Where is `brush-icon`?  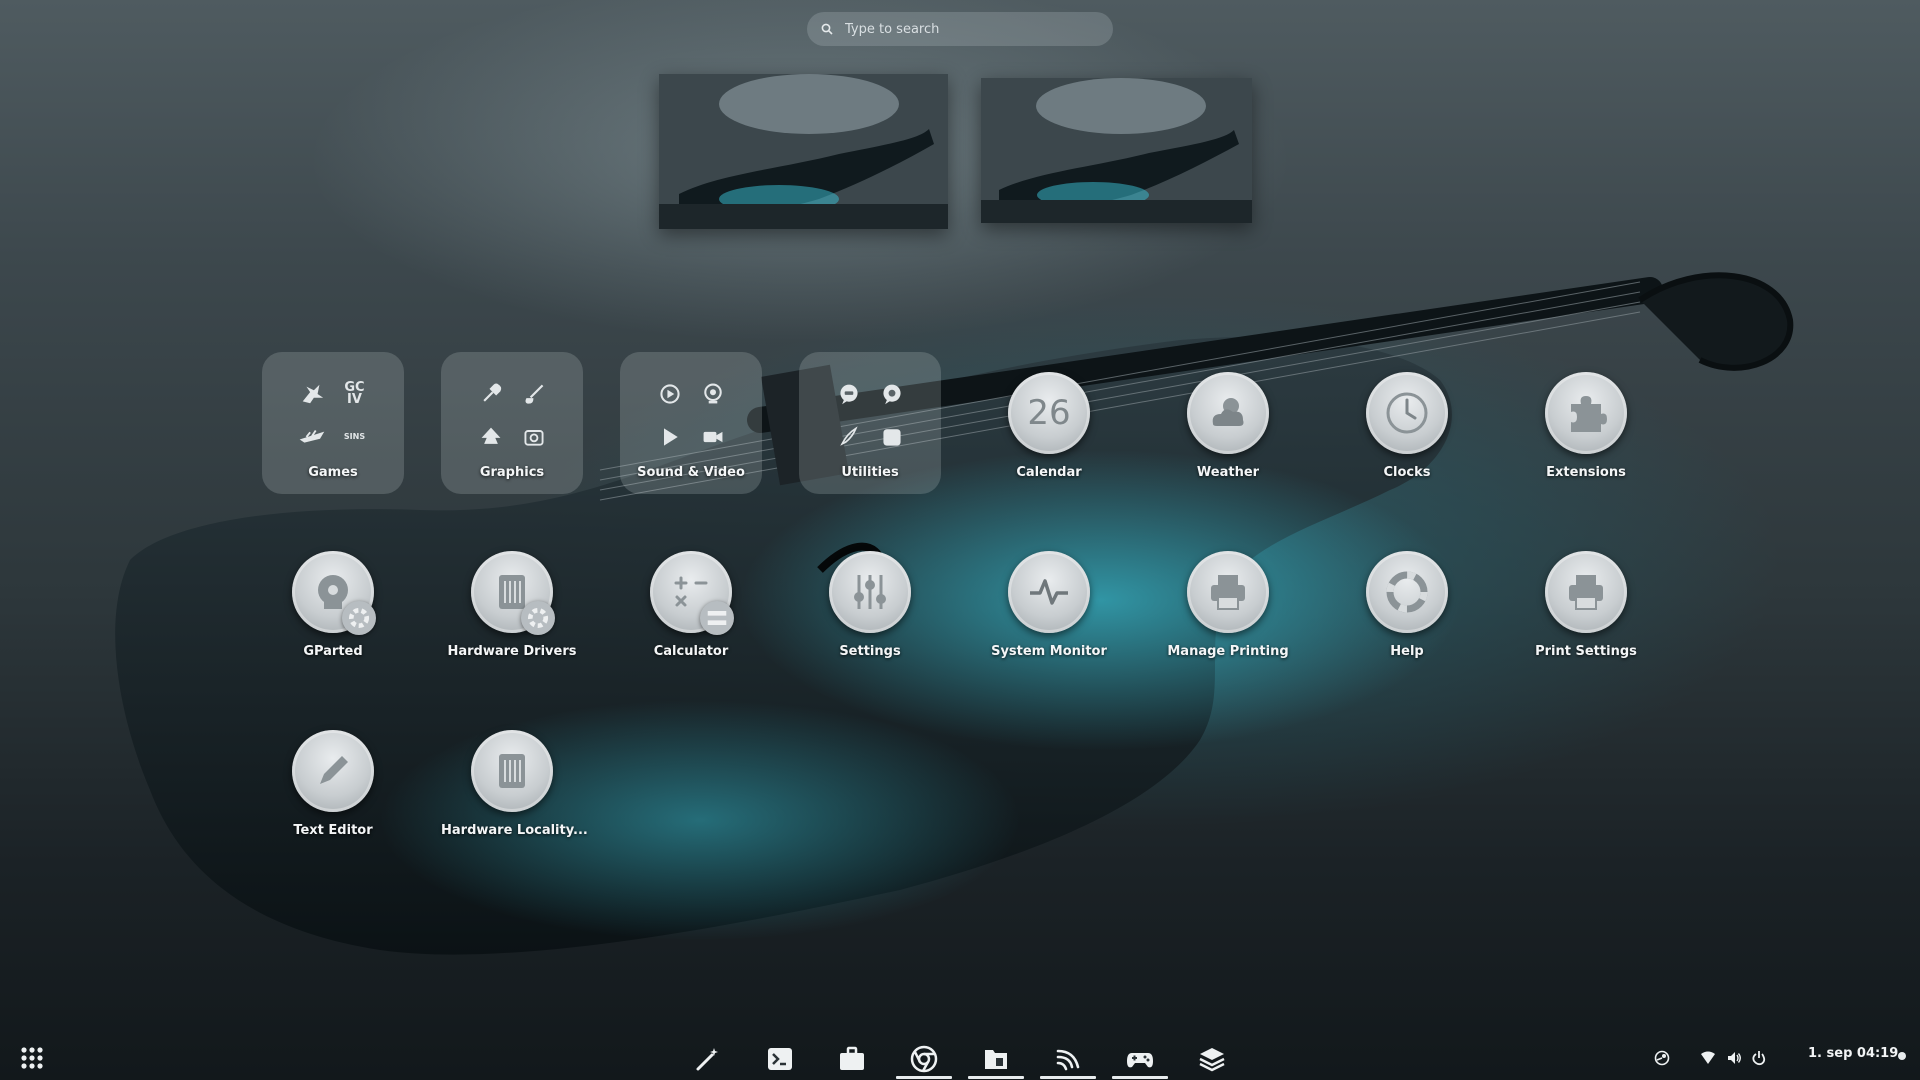 brush-icon is located at coordinates (534, 394).